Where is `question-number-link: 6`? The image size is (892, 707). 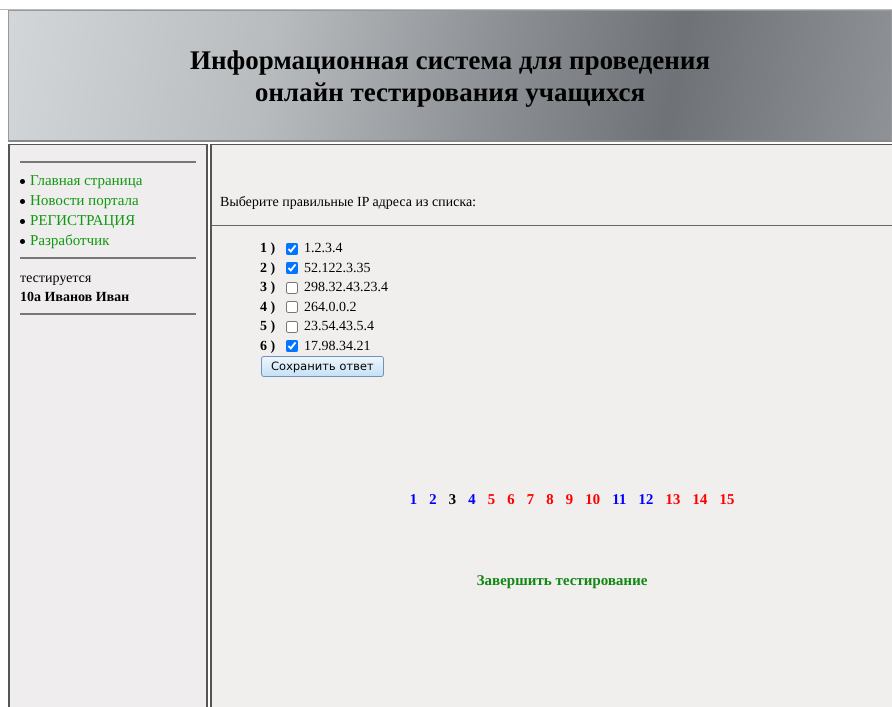 question-number-link: 6 is located at coordinates (511, 500).